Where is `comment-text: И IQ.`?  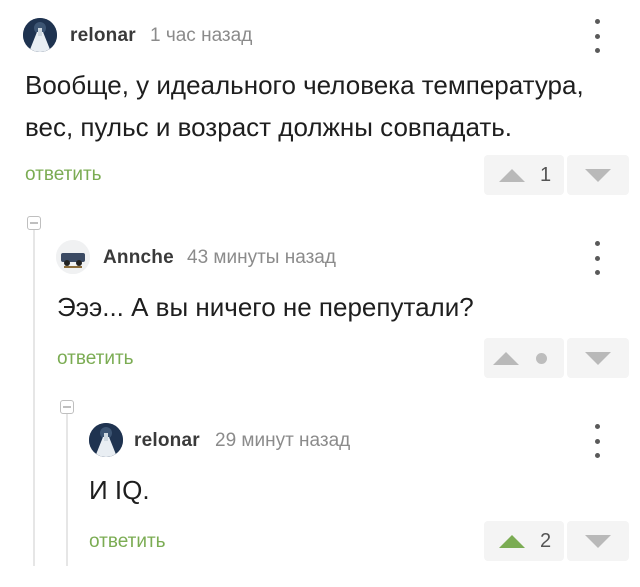 comment-text: И IQ. is located at coordinates (119, 490).